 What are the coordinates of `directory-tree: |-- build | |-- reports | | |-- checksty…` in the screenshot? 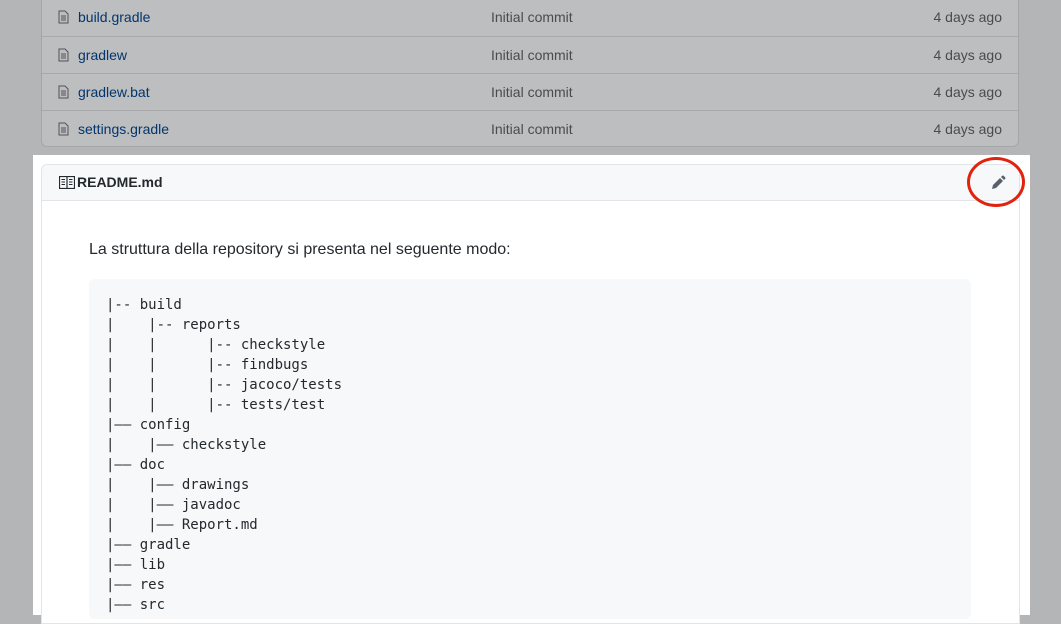 It's located at (224, 455).